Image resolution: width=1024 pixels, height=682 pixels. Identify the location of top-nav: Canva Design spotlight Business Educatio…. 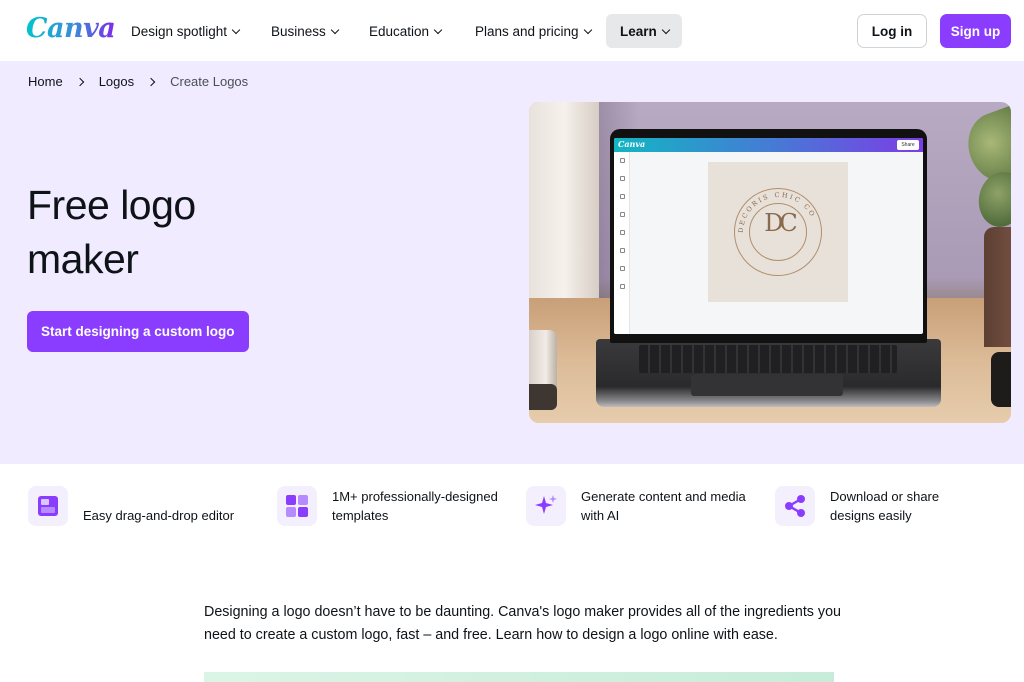
(512, 30).